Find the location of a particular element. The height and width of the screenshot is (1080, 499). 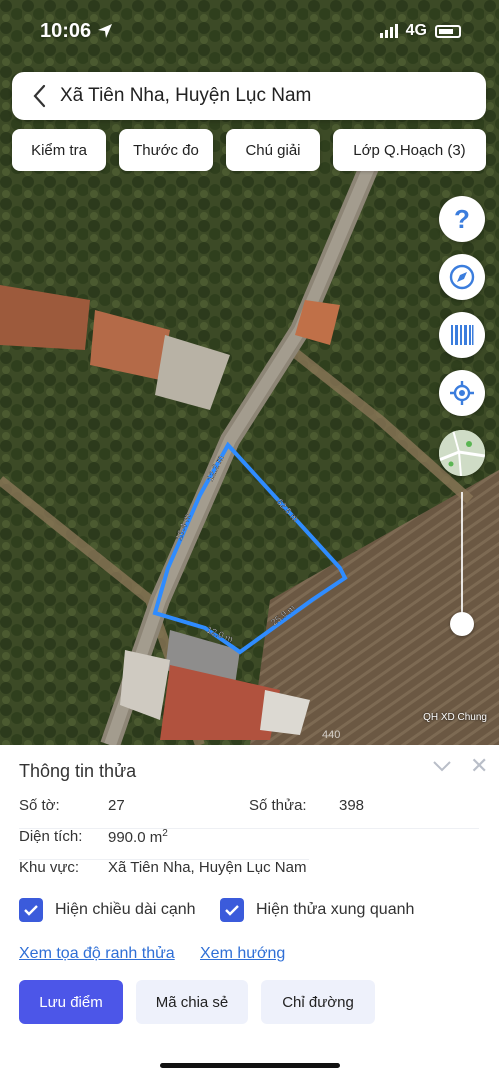

so-to-value: 27 is located at coordinates (116, 805).